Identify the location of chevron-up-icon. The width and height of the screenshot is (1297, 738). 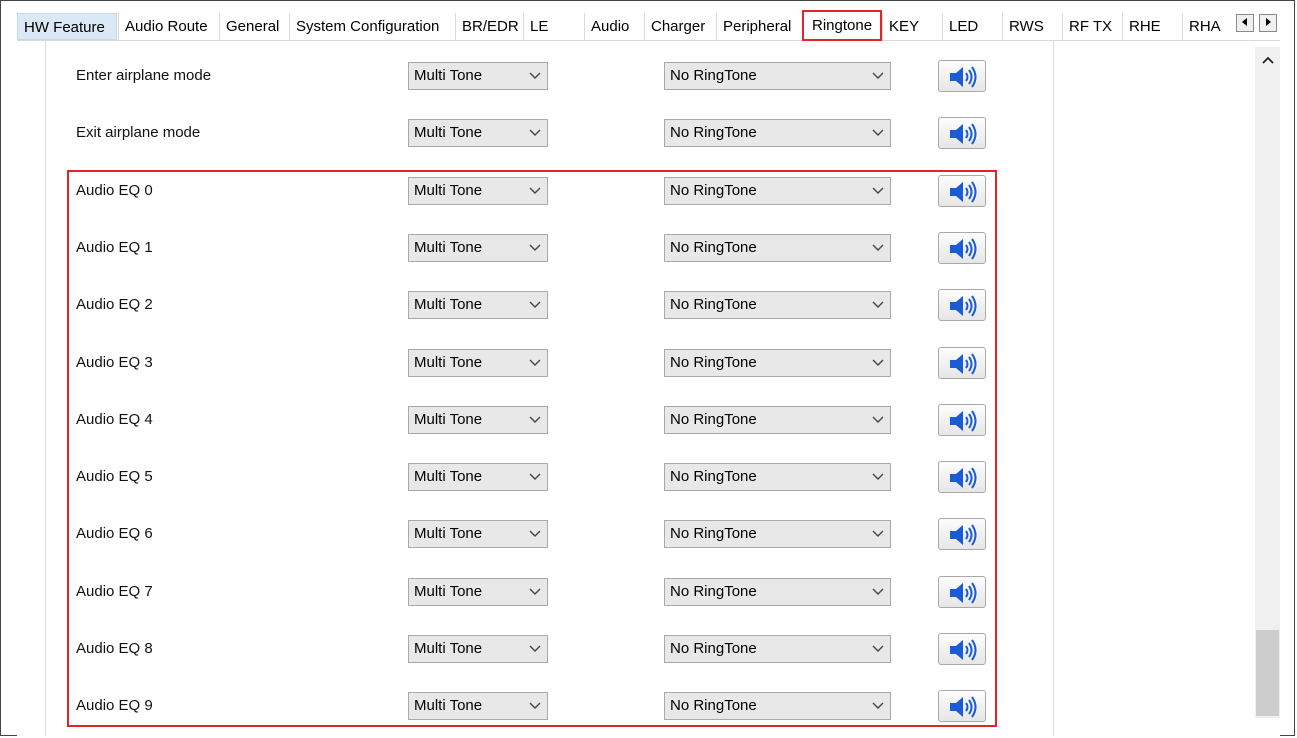
(1267, 60).